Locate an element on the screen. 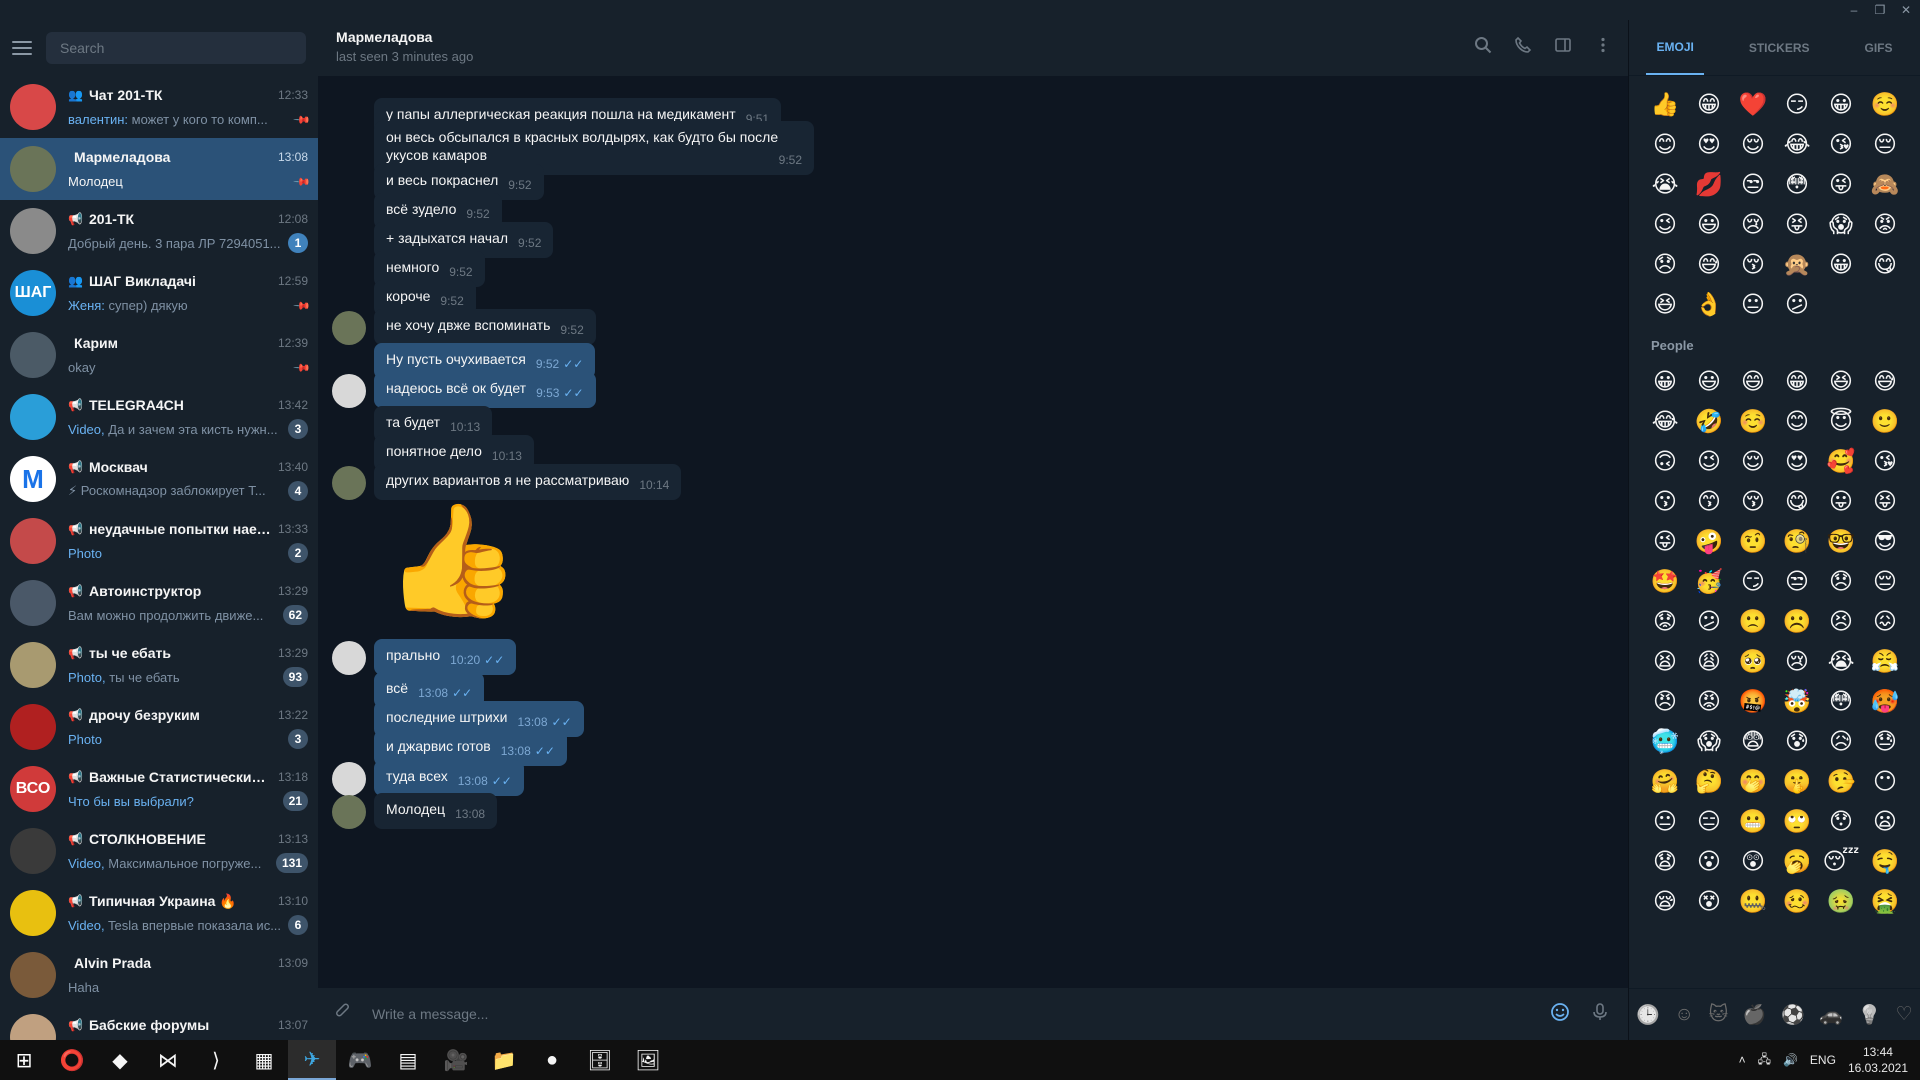 The height and width of the screenshot is (1080, 1920). emoji-button: 😒 is located at coordinates (1797, 581).